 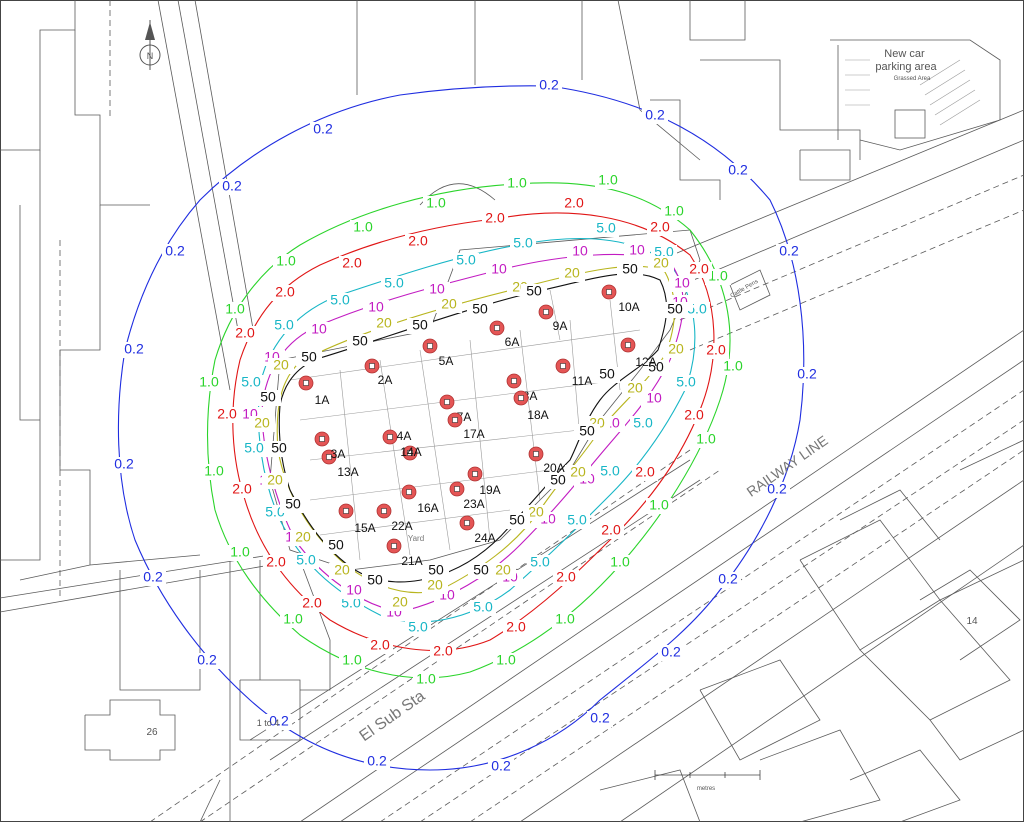 What do you see at coordinates (338, 454) in the screenshot?
I see `sample-label: 3A` at bounding box center [338, 454].